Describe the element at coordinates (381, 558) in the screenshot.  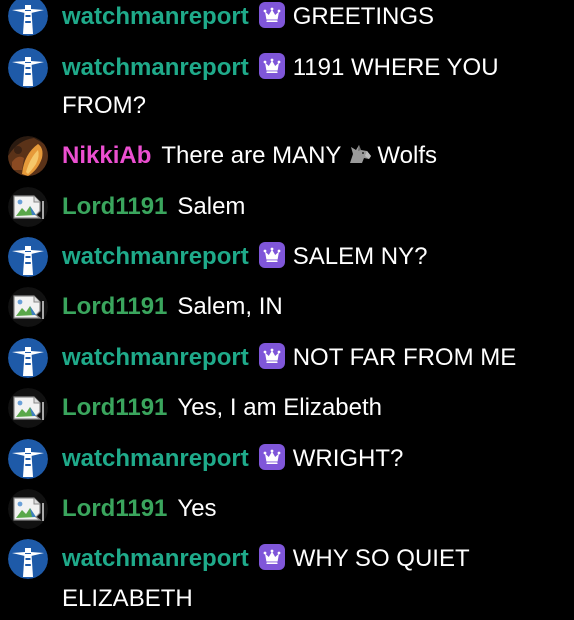
I see `message-text: WHY SO QUIET` at that location.